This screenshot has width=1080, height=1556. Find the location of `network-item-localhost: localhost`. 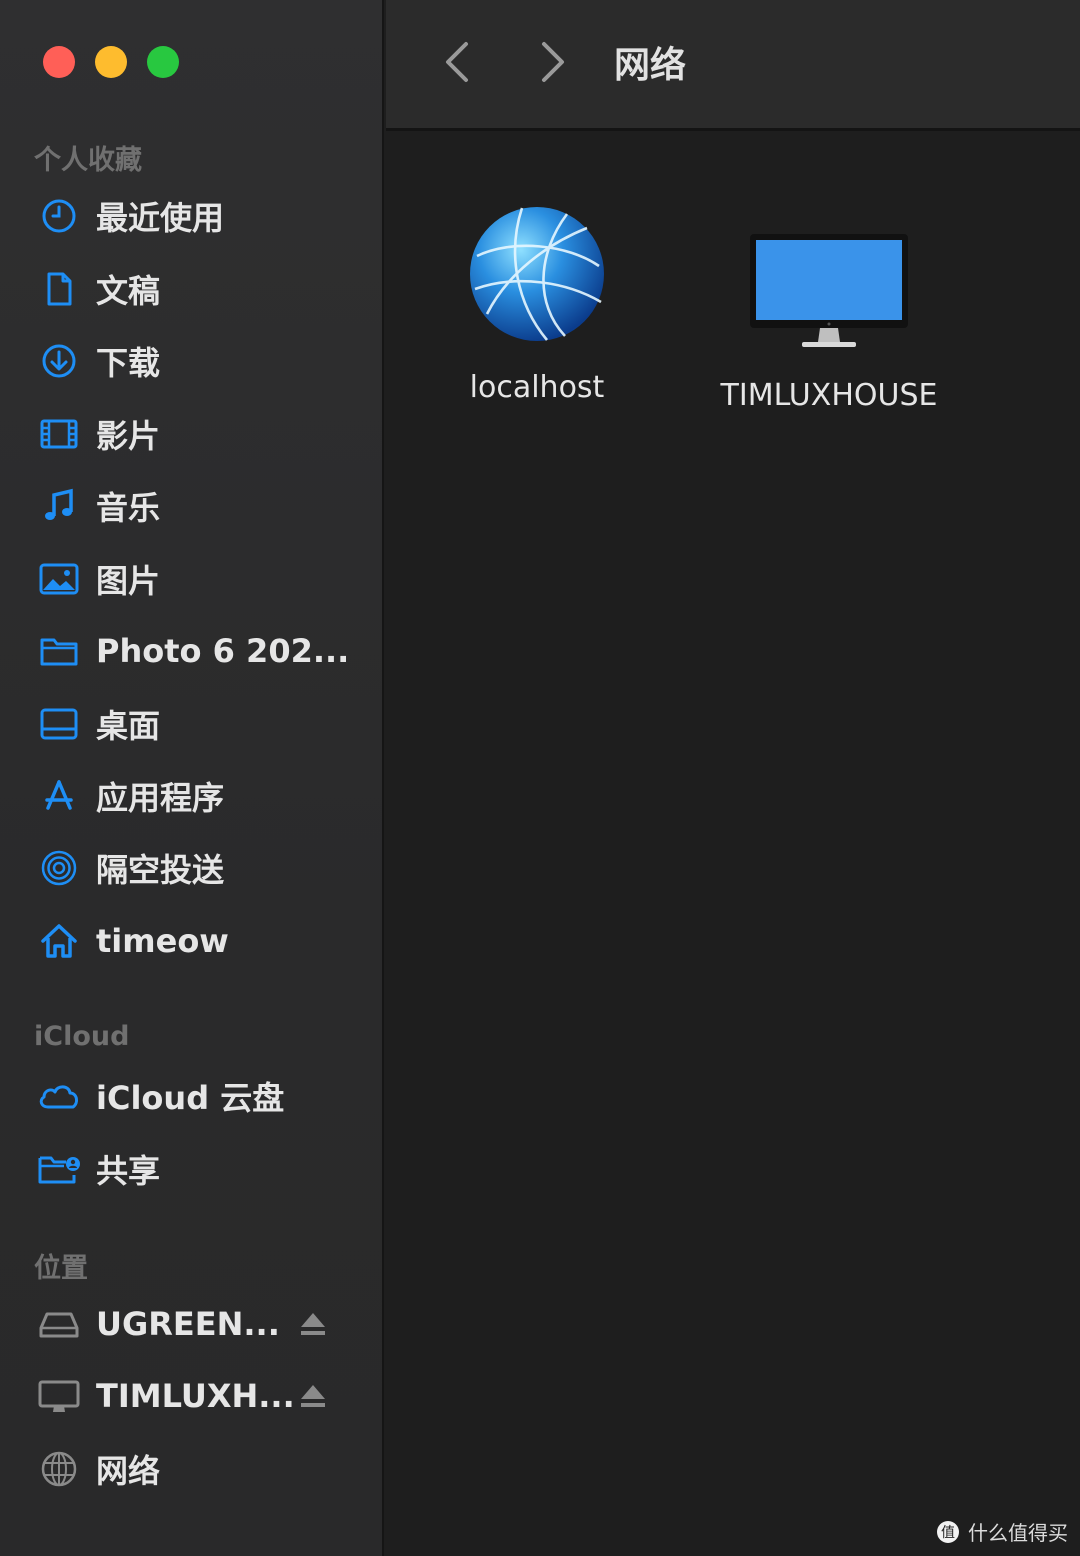

network-item-localhost: localhost is located at coordinates (537, 304).